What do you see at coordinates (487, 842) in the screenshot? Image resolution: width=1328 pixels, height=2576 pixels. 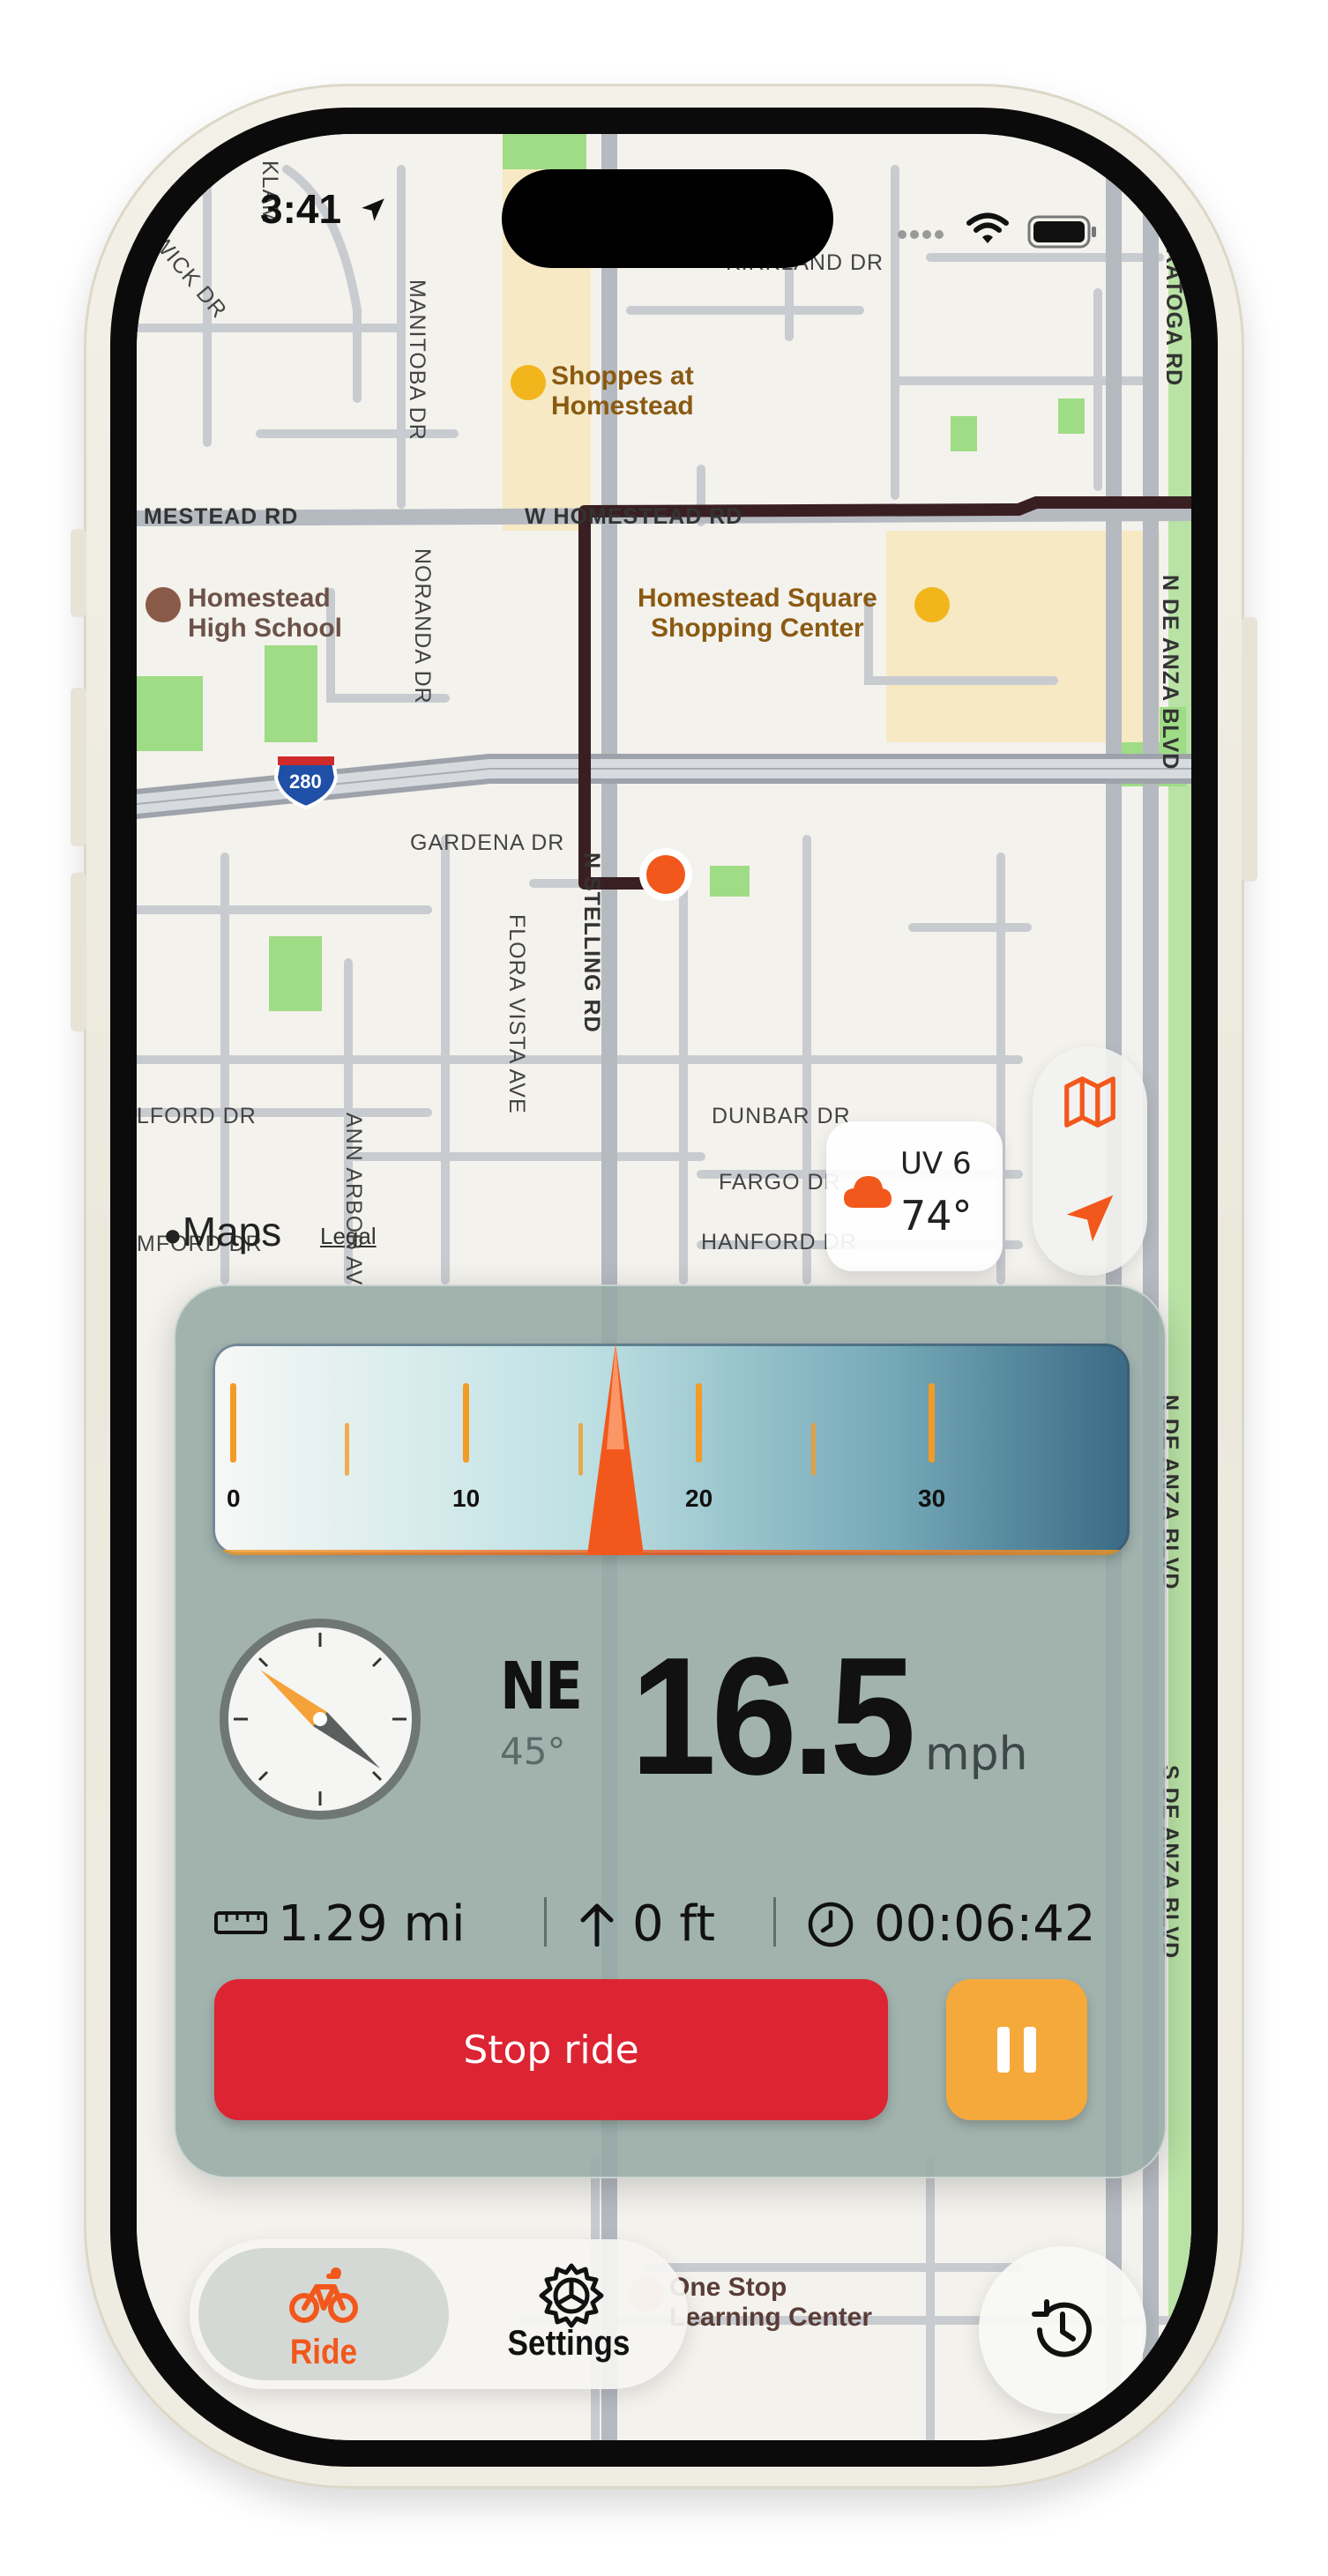 I see `street-label: GARDENA DR` at bounding box center [487, 842].